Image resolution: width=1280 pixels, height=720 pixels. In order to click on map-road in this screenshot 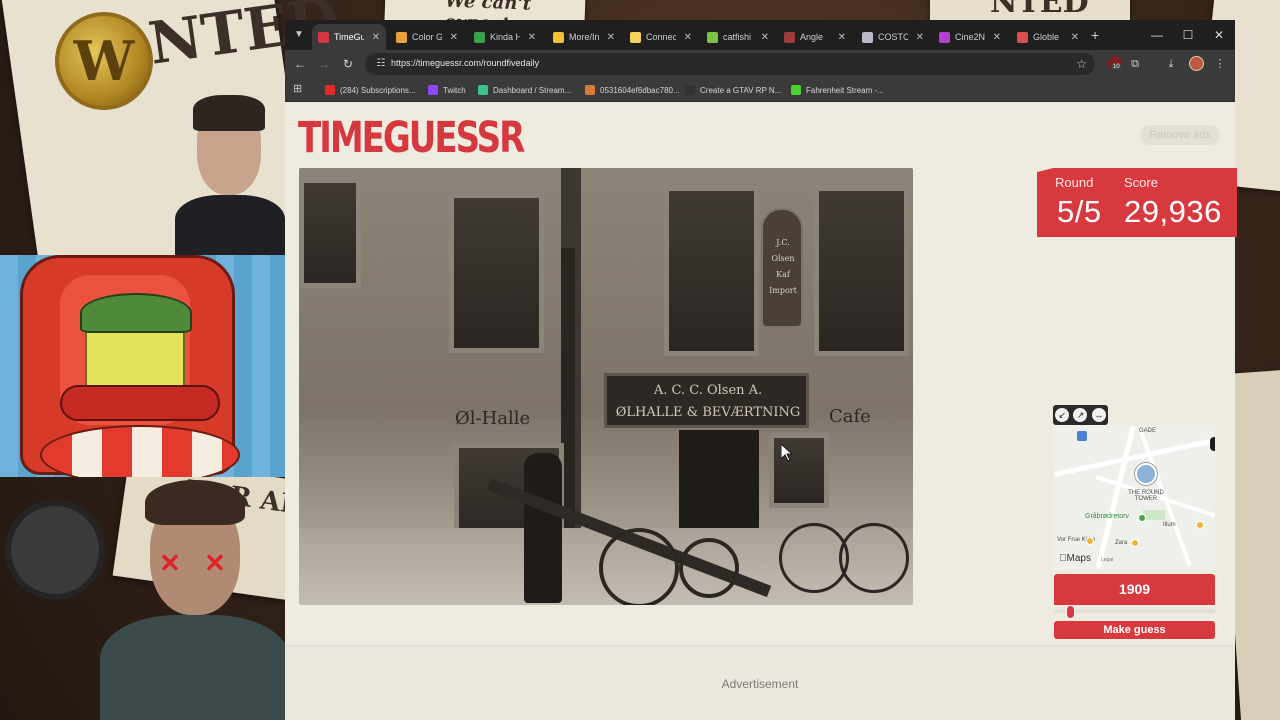, I will do `click(1134, 457)`.